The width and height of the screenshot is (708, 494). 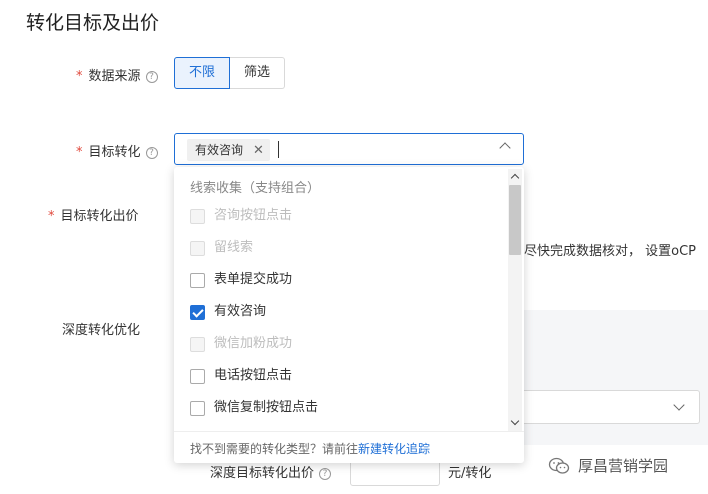 I want to click on footer-hint: 找不到需要的转化类型？请前往新建转化追踪, so click(x=310, y=448).